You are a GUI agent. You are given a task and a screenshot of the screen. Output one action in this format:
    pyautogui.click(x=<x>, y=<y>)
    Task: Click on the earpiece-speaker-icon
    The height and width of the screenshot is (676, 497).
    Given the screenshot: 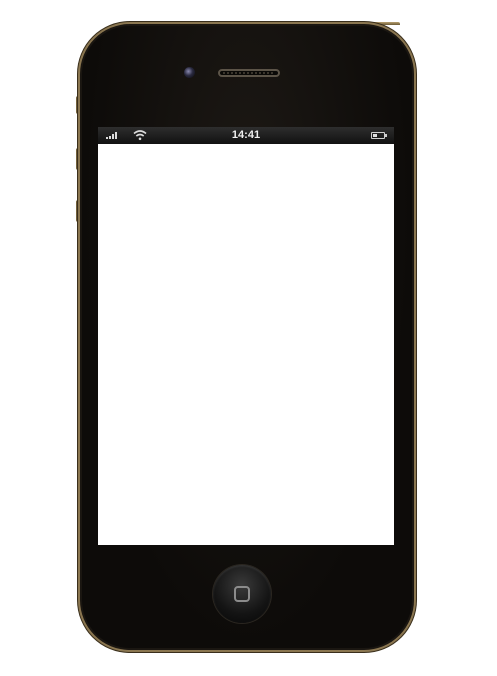 What is the action you would take?
    pyautogui.click(x=249, y=73)
    